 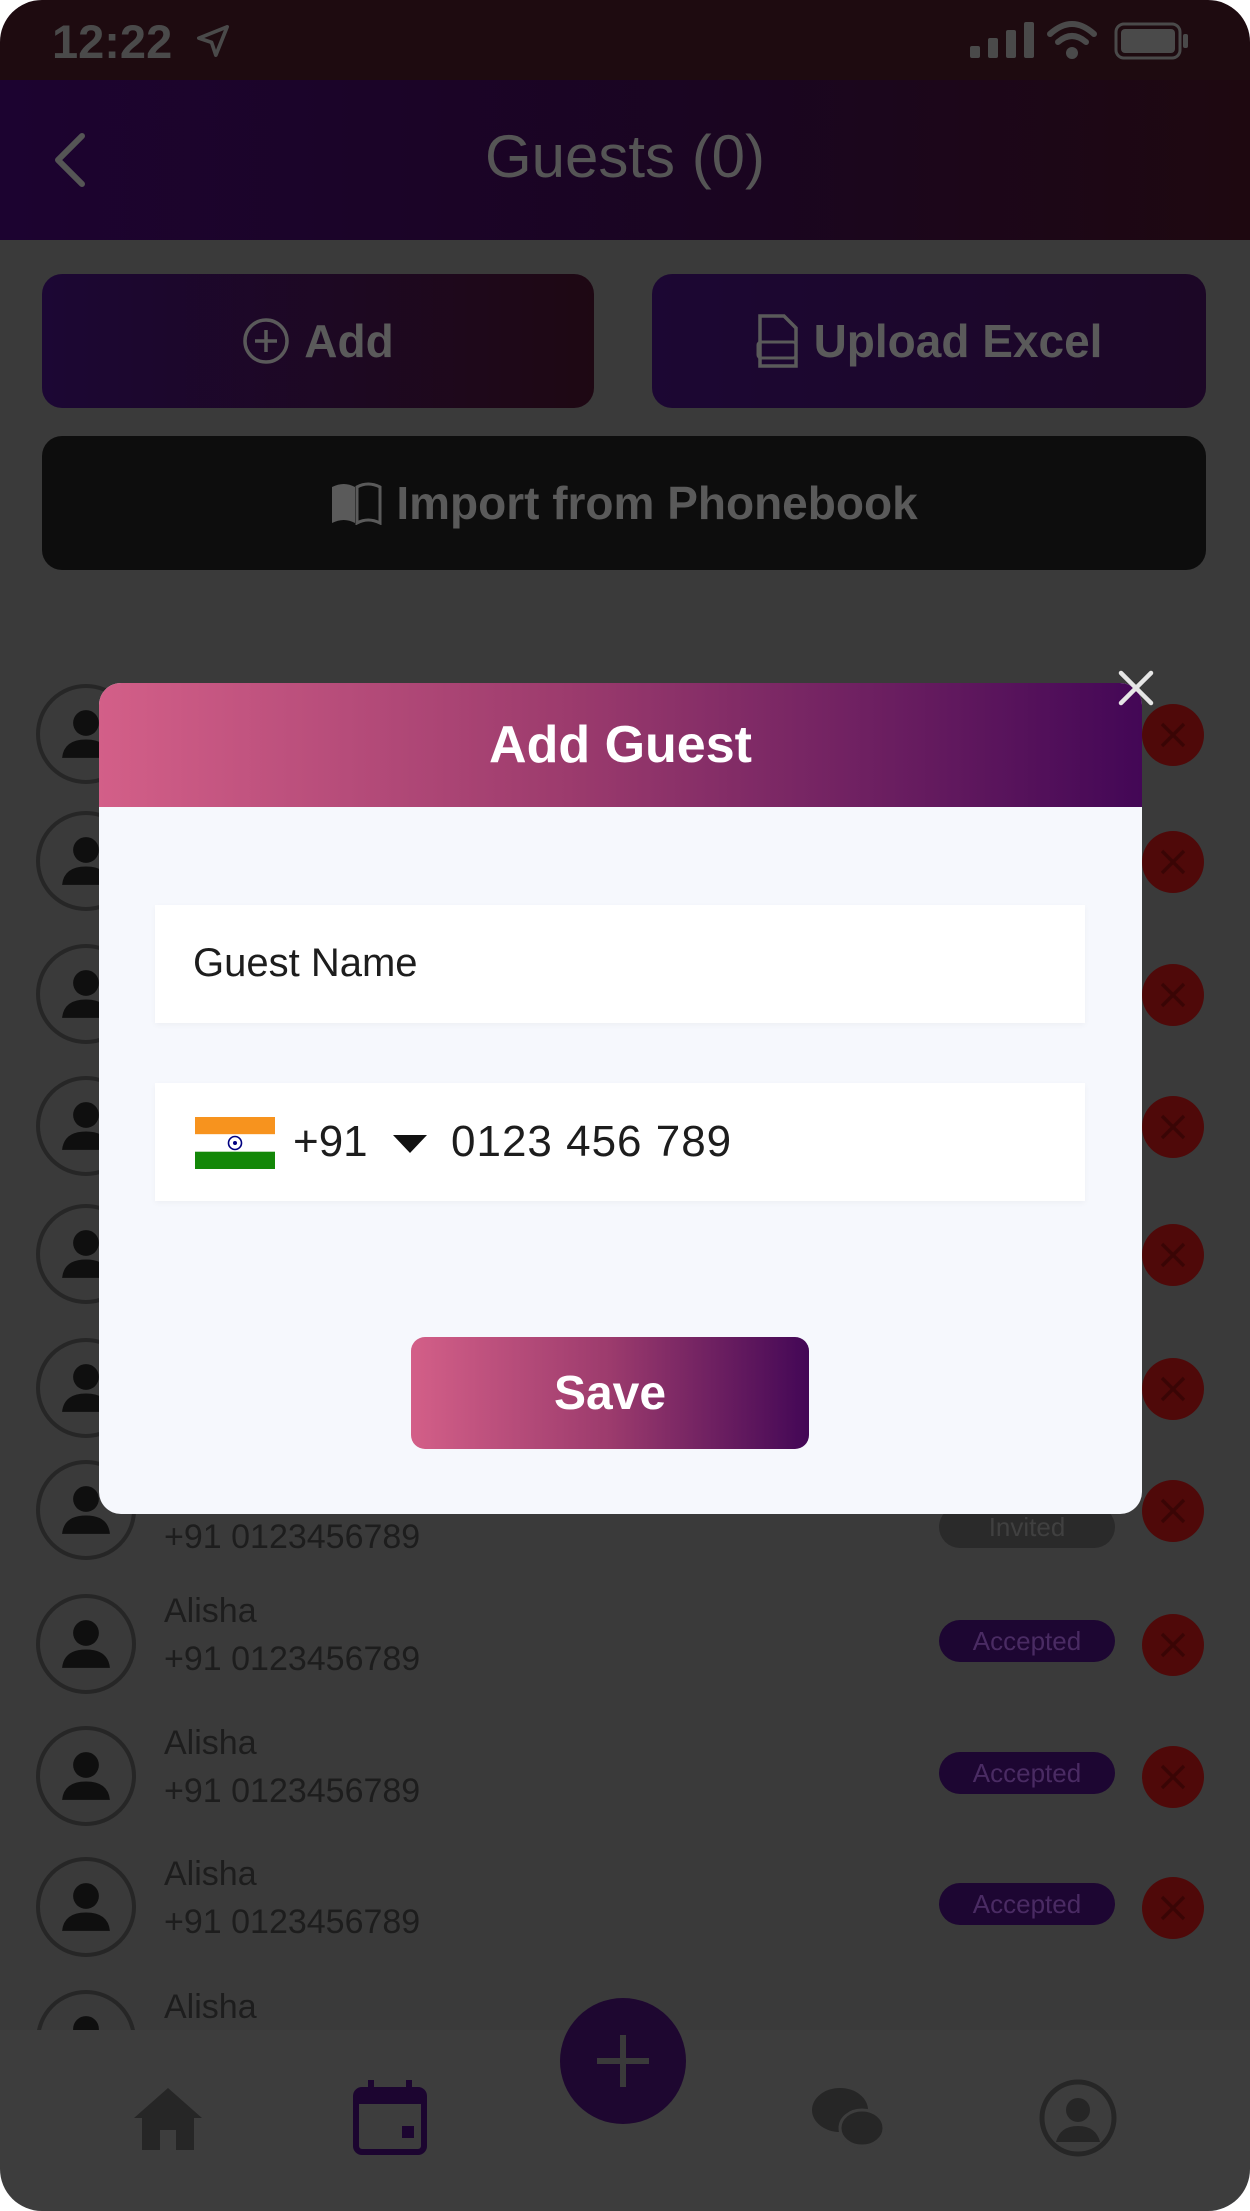 What do you see at coordinates (266, 341) in the screenshot?
I see `plus-circle-icon` at bounding box center [266, 341].